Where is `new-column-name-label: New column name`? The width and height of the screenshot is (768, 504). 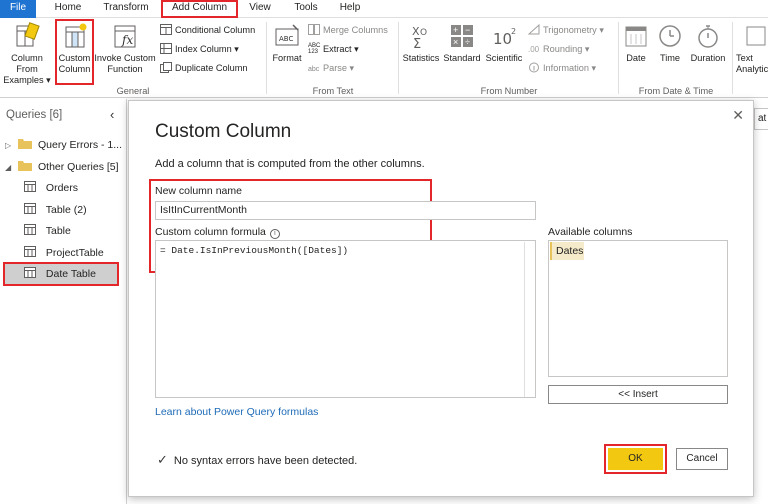
new-column-name-label: New column name is located at coordinates (198, 191).